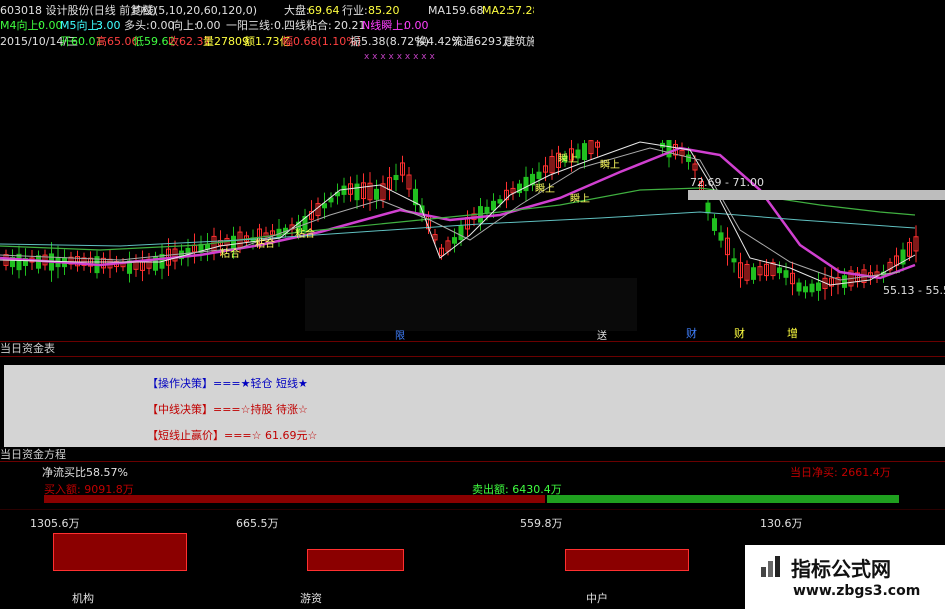  I want to click on sell-segment, so click(723, 499).